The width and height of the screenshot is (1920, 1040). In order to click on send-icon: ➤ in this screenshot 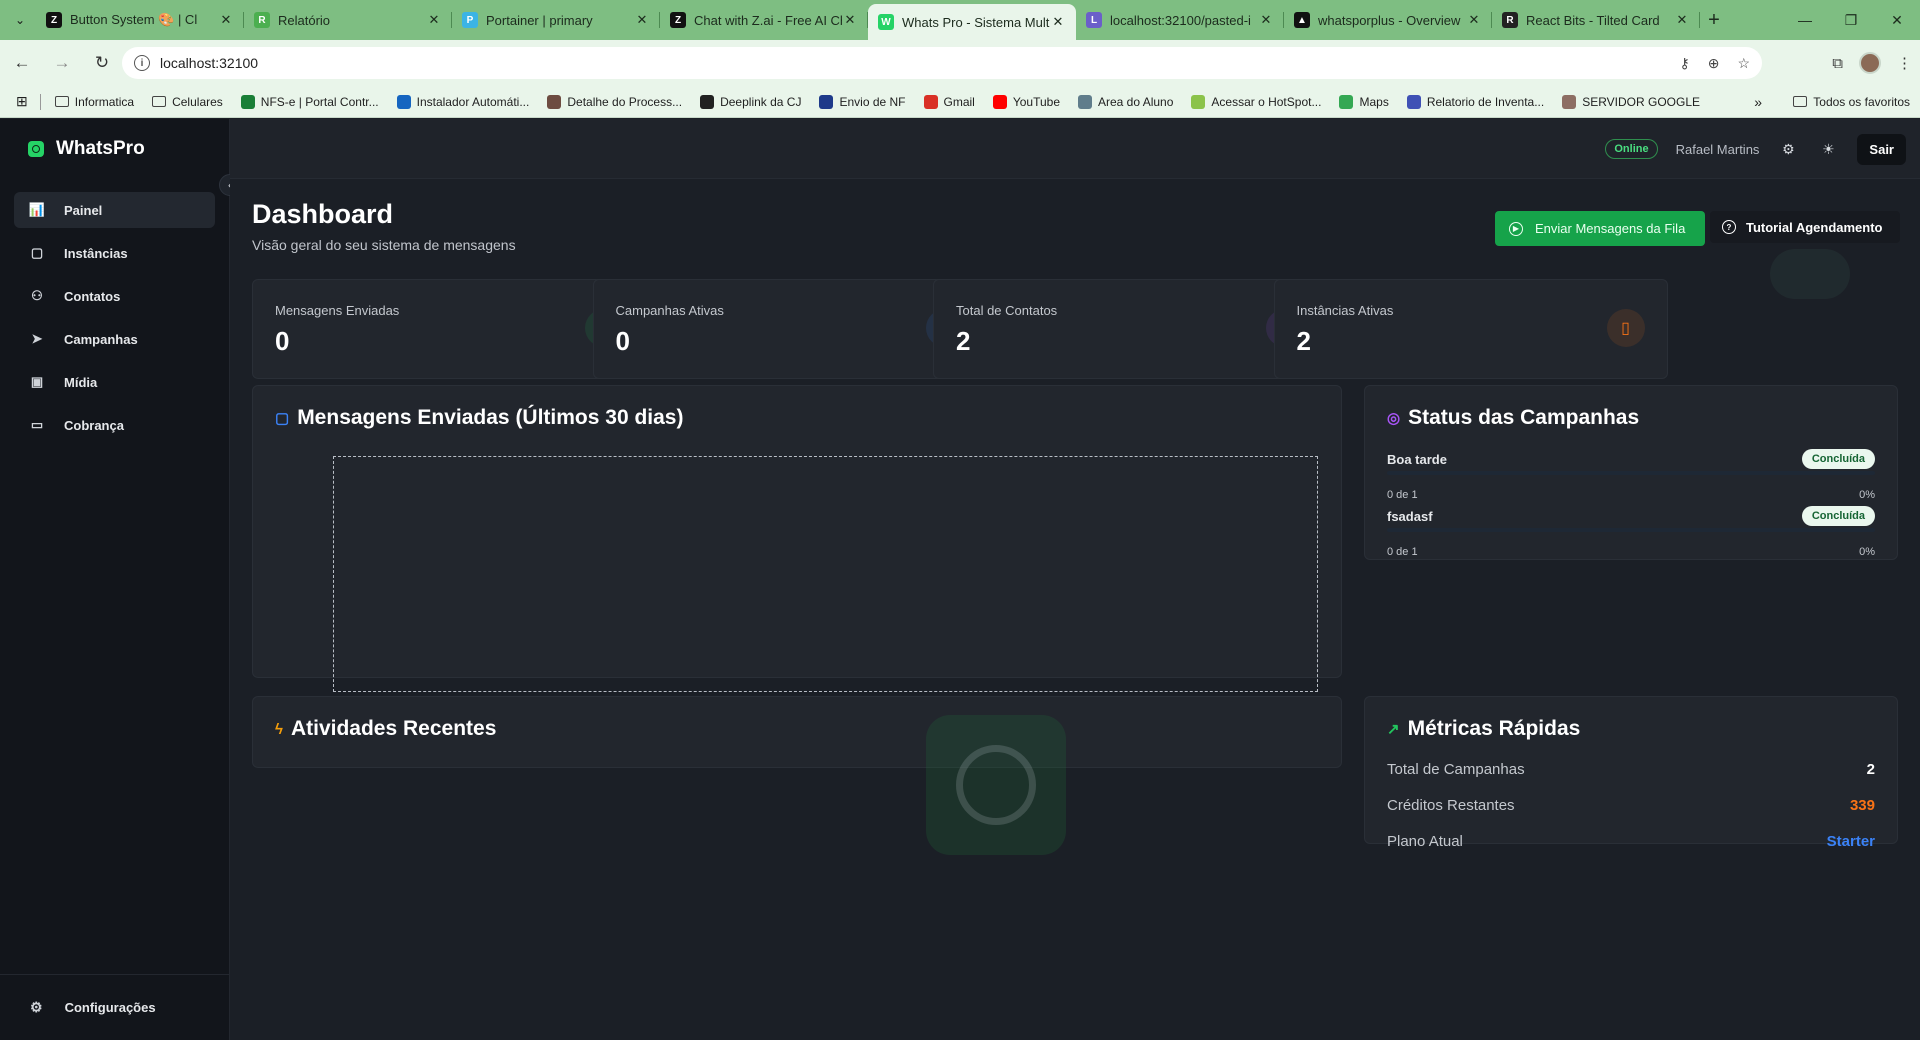, I will do `click(37, 338)`.